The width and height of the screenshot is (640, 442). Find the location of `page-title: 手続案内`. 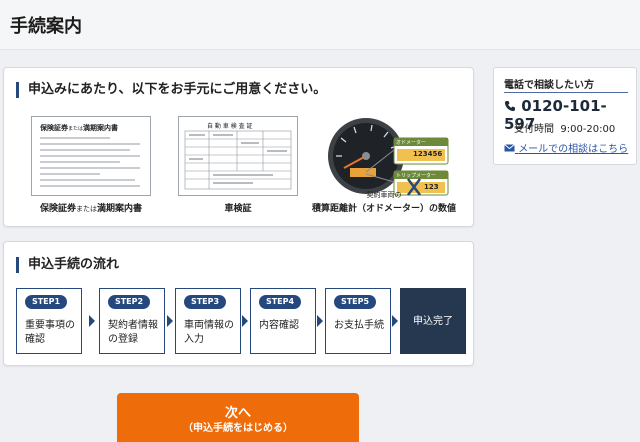

page-title: 手続案内 is located at coordinates (46, 26).